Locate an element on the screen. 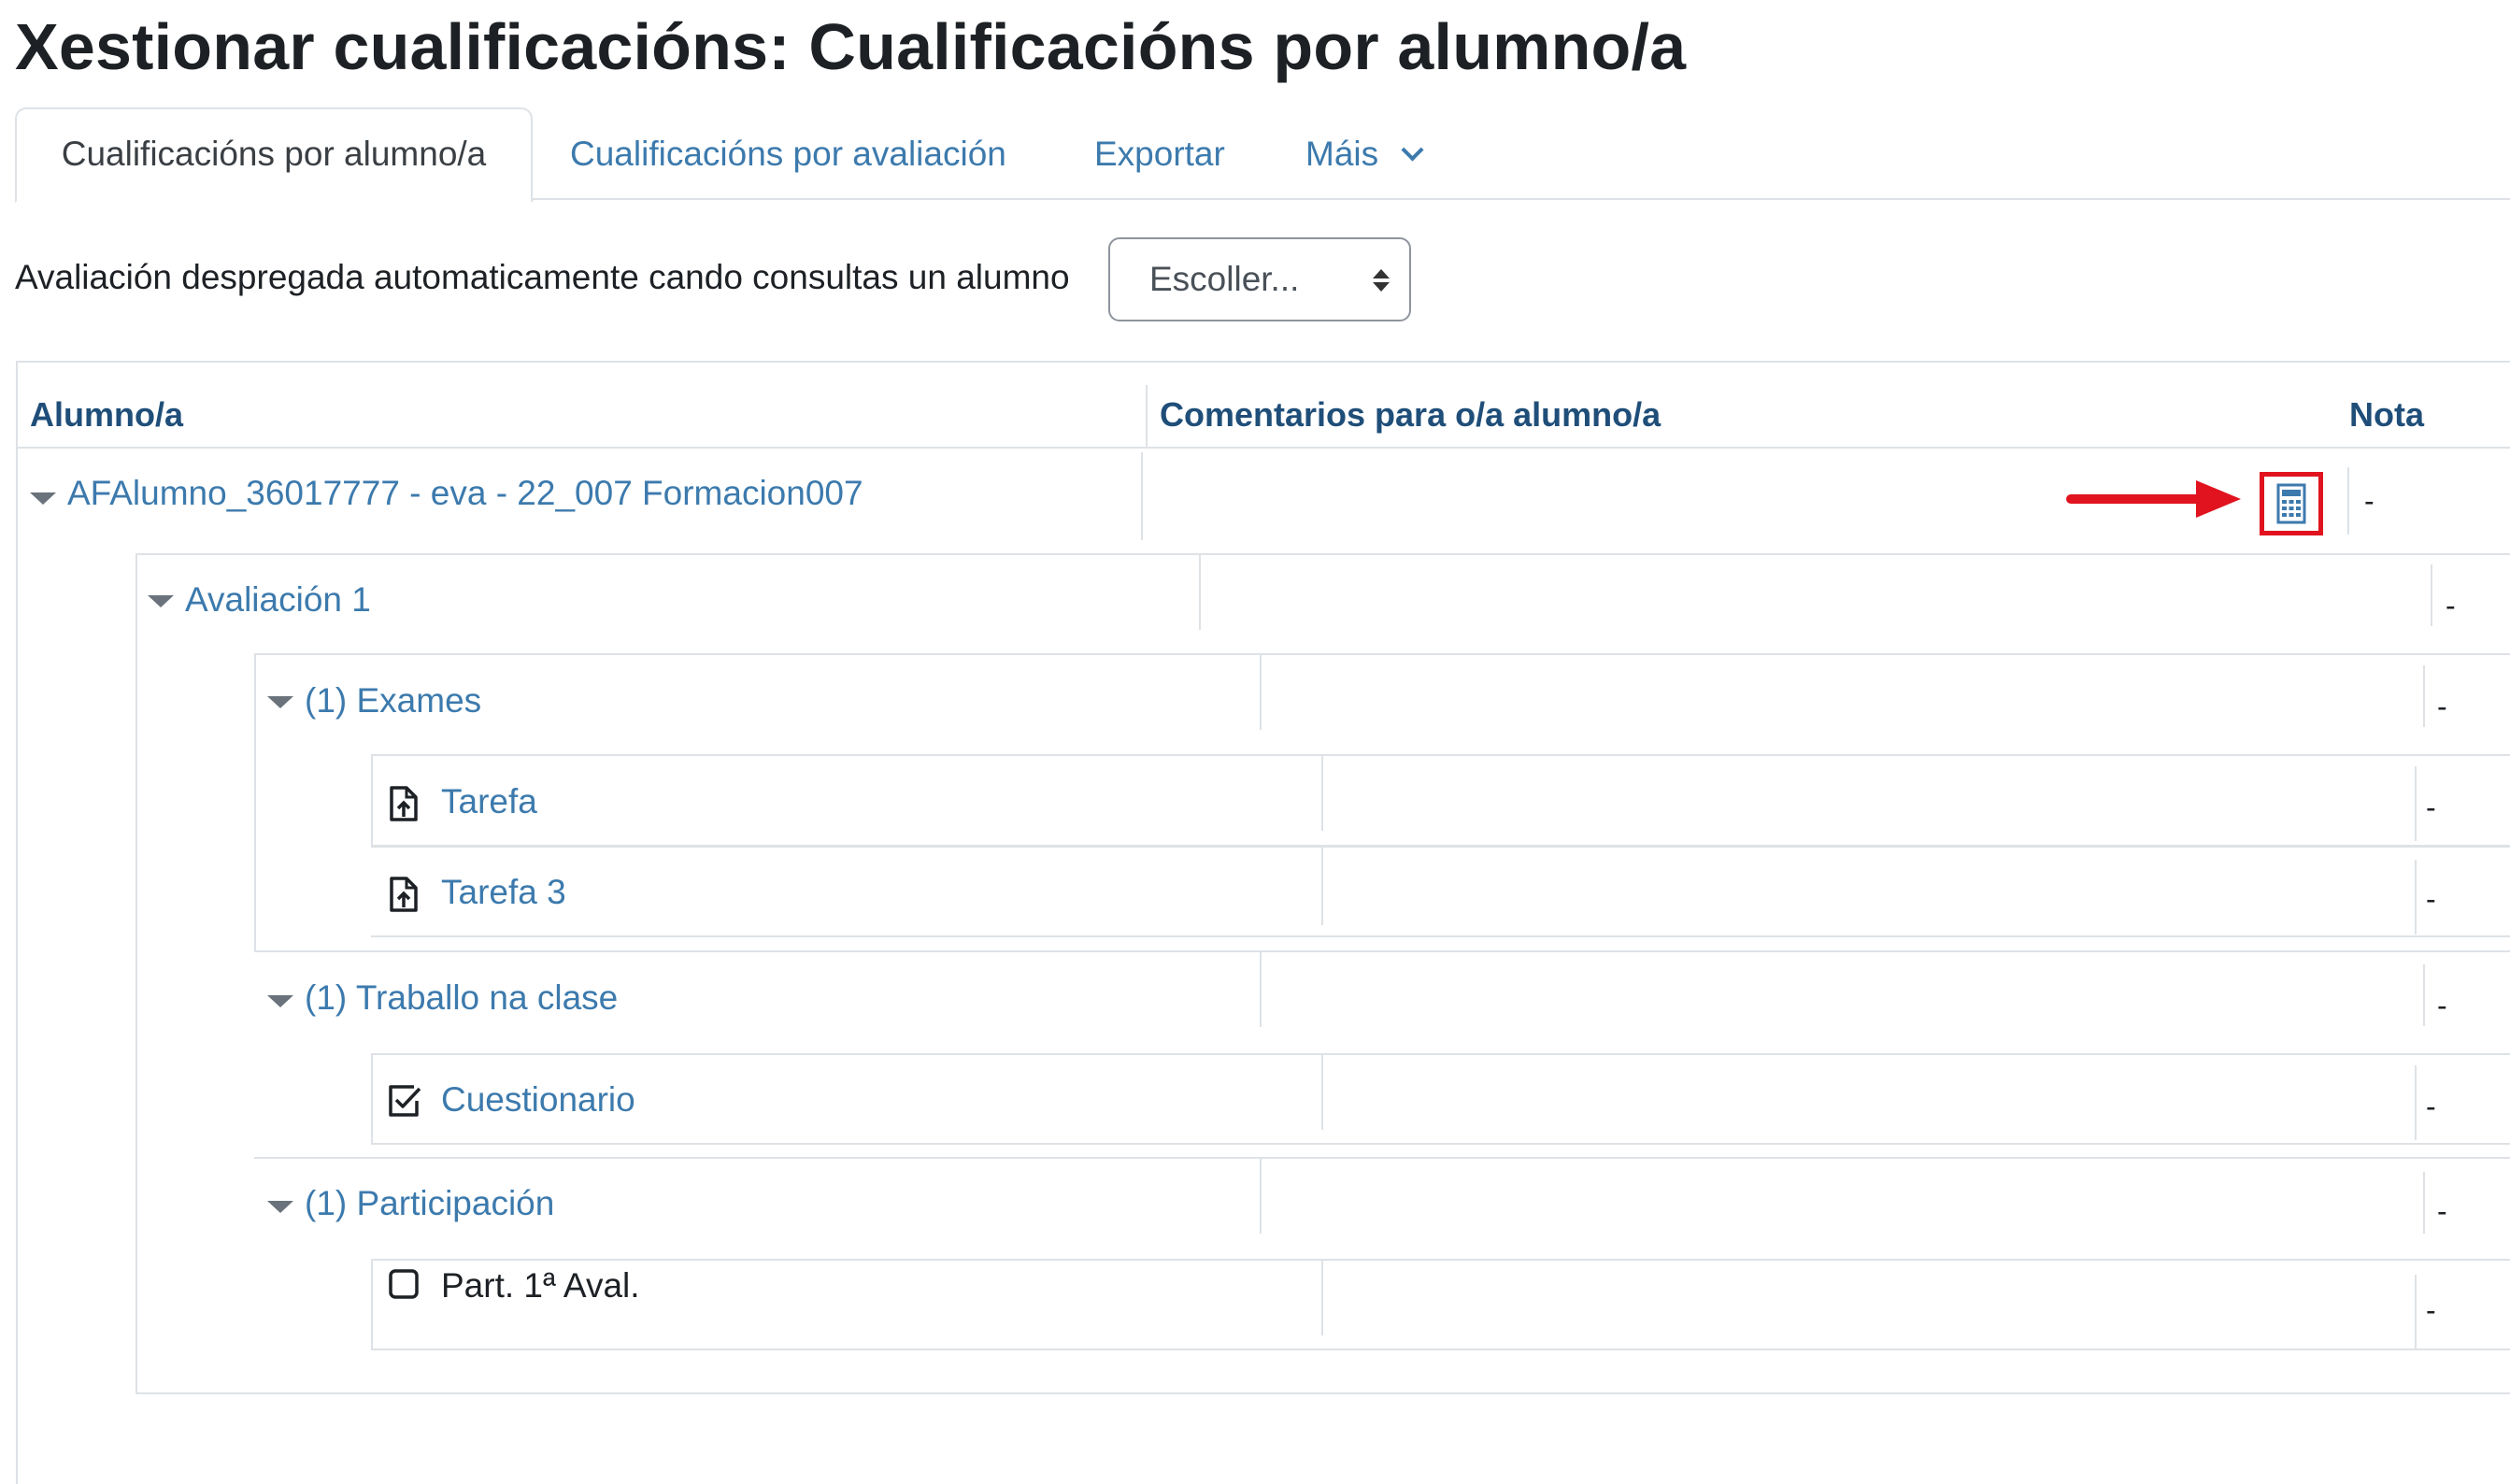  tab-more-label: Máis is located at coordinates (1342, 154).